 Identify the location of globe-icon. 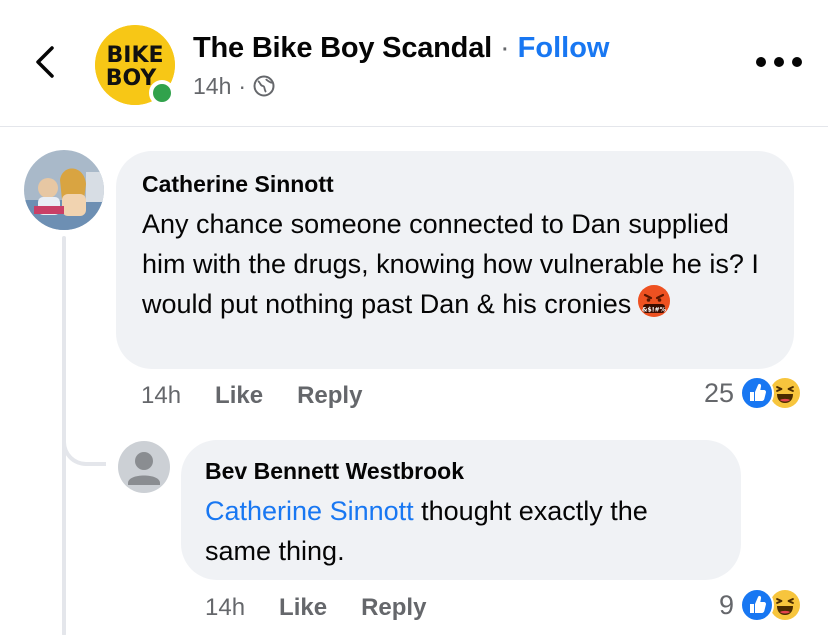
(264, 86).